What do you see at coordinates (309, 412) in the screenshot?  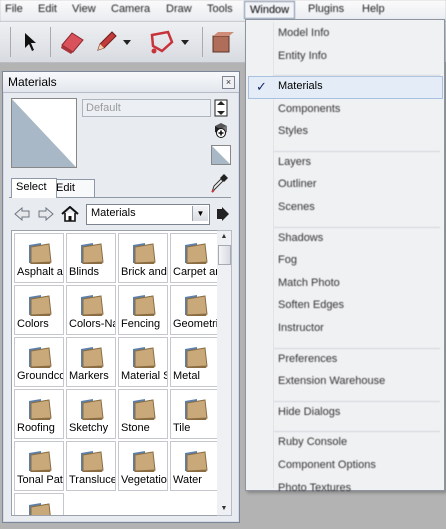 I see `menu-item-hide-dialogs: Hide Dialogs` at bounding box center [309, 412].